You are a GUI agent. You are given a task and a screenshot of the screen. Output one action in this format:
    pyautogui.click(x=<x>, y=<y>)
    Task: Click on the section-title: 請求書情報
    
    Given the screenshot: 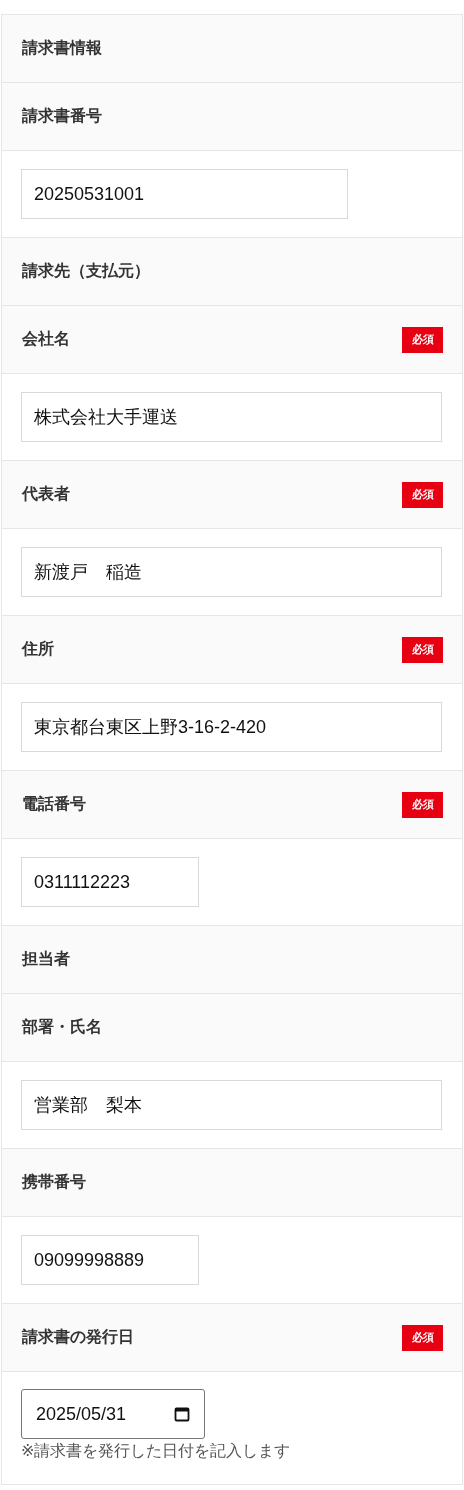 What is the action you would take?
    pyautogui.click(x=62, y=48)
    